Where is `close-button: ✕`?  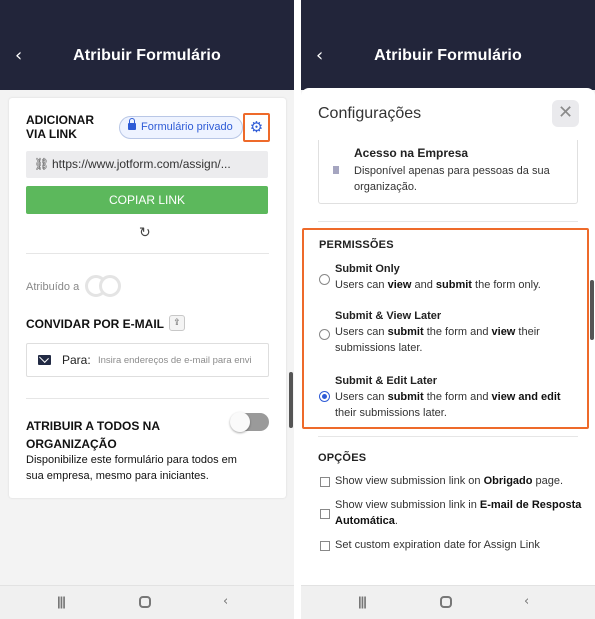
close-button: ✕ is located at coordinates (565, 113).